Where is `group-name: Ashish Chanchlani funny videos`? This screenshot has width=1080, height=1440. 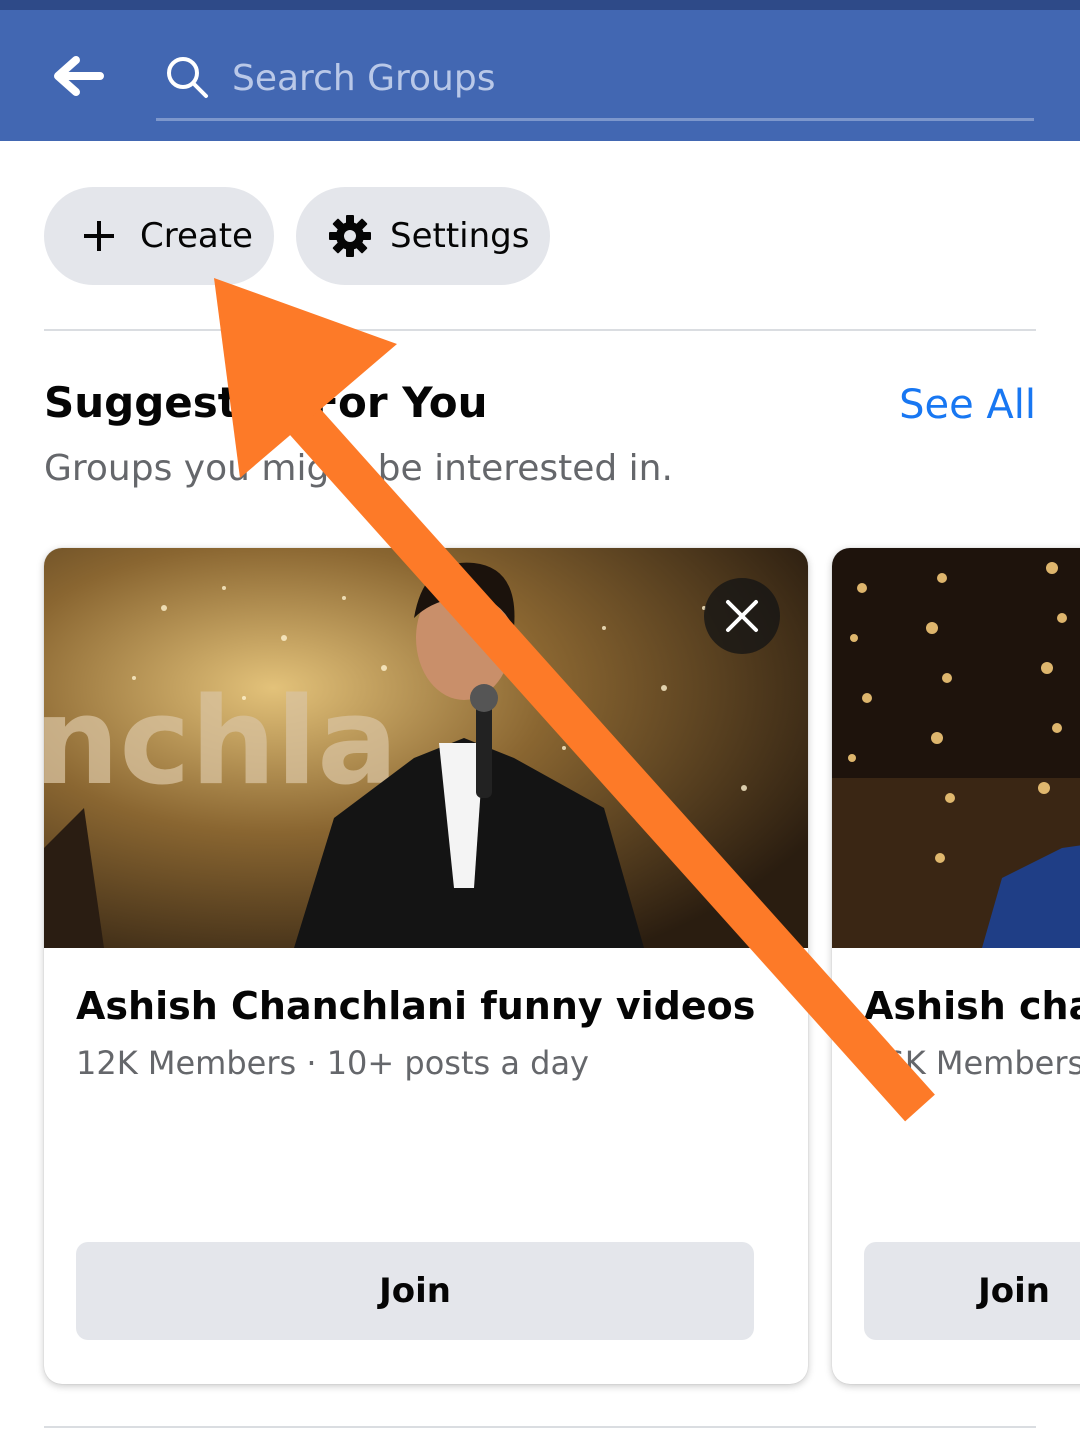 group-name: Ashish Chanchlani funny videos is located at coordinates (415, 1006).